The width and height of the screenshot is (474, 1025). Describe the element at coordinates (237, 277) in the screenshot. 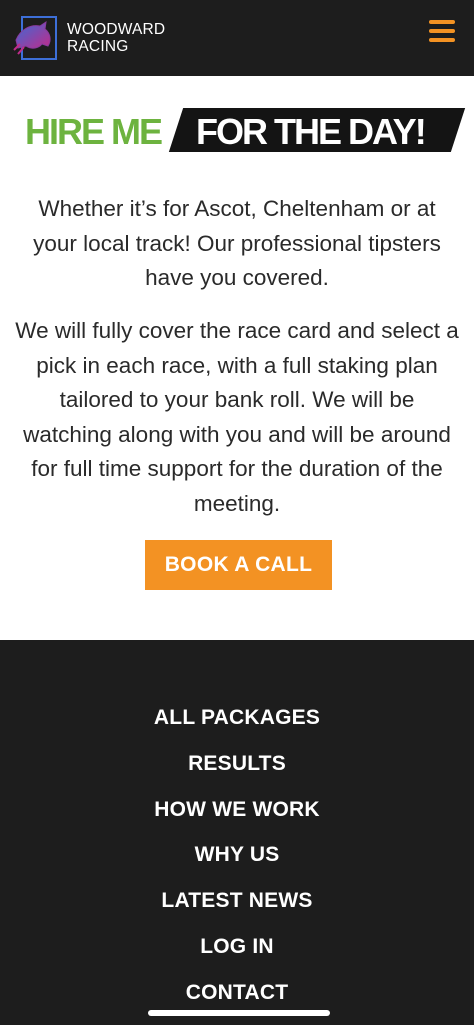

I see `intro-line: have you covered.` at that location.